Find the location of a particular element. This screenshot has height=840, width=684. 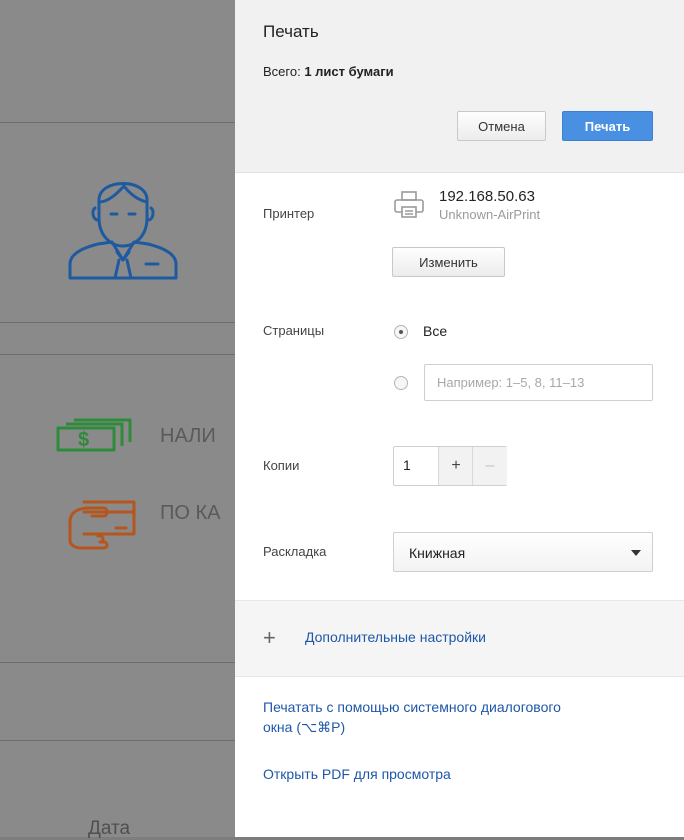

sheet-summary: Всего: 1 лист бумаги is located at coordinates (328, 71).